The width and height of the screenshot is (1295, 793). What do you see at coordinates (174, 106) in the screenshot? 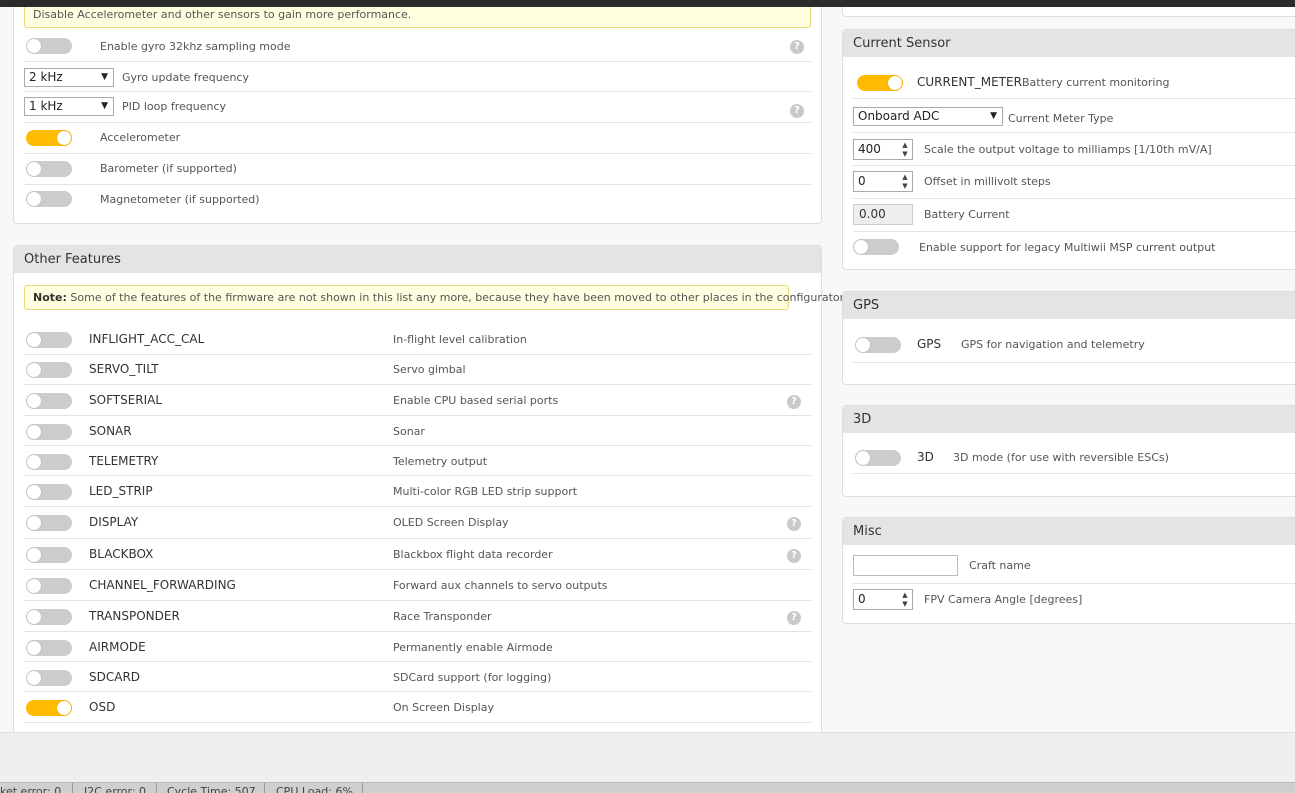
I see `pid-frequency-label: PID loop frequency` at bounding box center [174, 106].